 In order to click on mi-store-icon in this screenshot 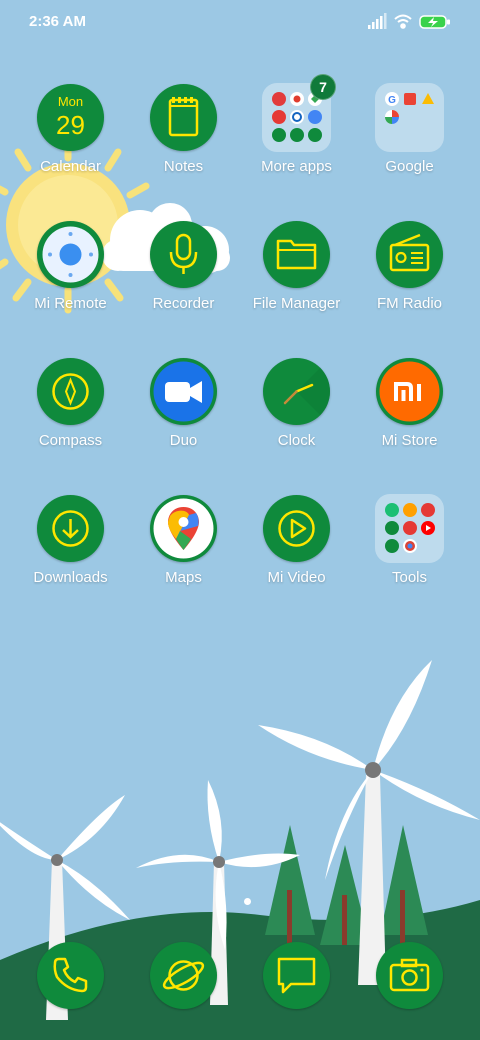, I will do `click(409, 391)`.